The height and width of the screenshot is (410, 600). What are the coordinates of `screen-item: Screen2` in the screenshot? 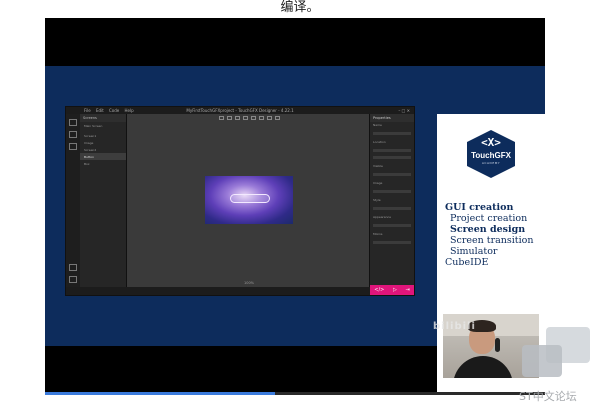 It's located at (103, 149).